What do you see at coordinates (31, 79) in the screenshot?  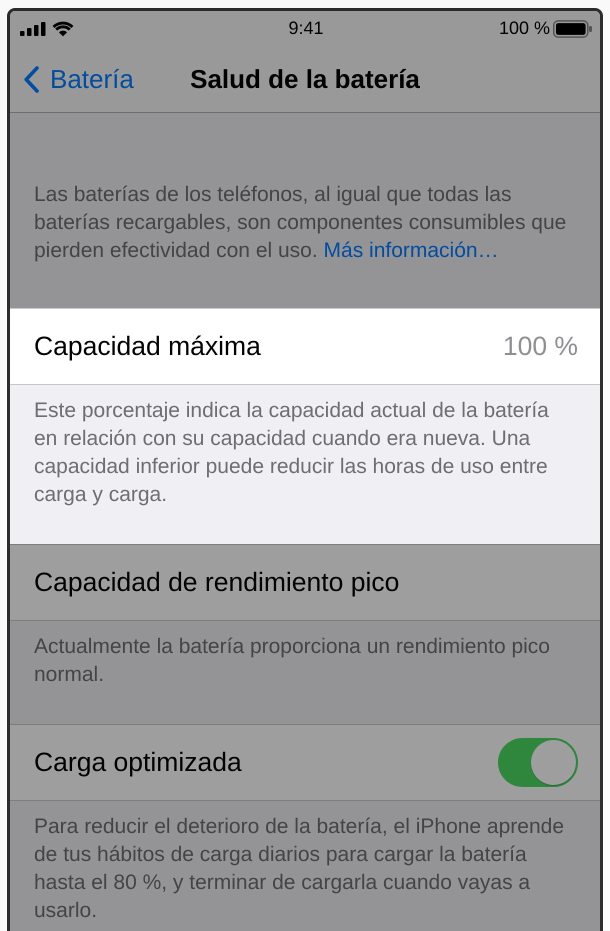 I see `chevron-left-icon` at bounding box center [31, 79].